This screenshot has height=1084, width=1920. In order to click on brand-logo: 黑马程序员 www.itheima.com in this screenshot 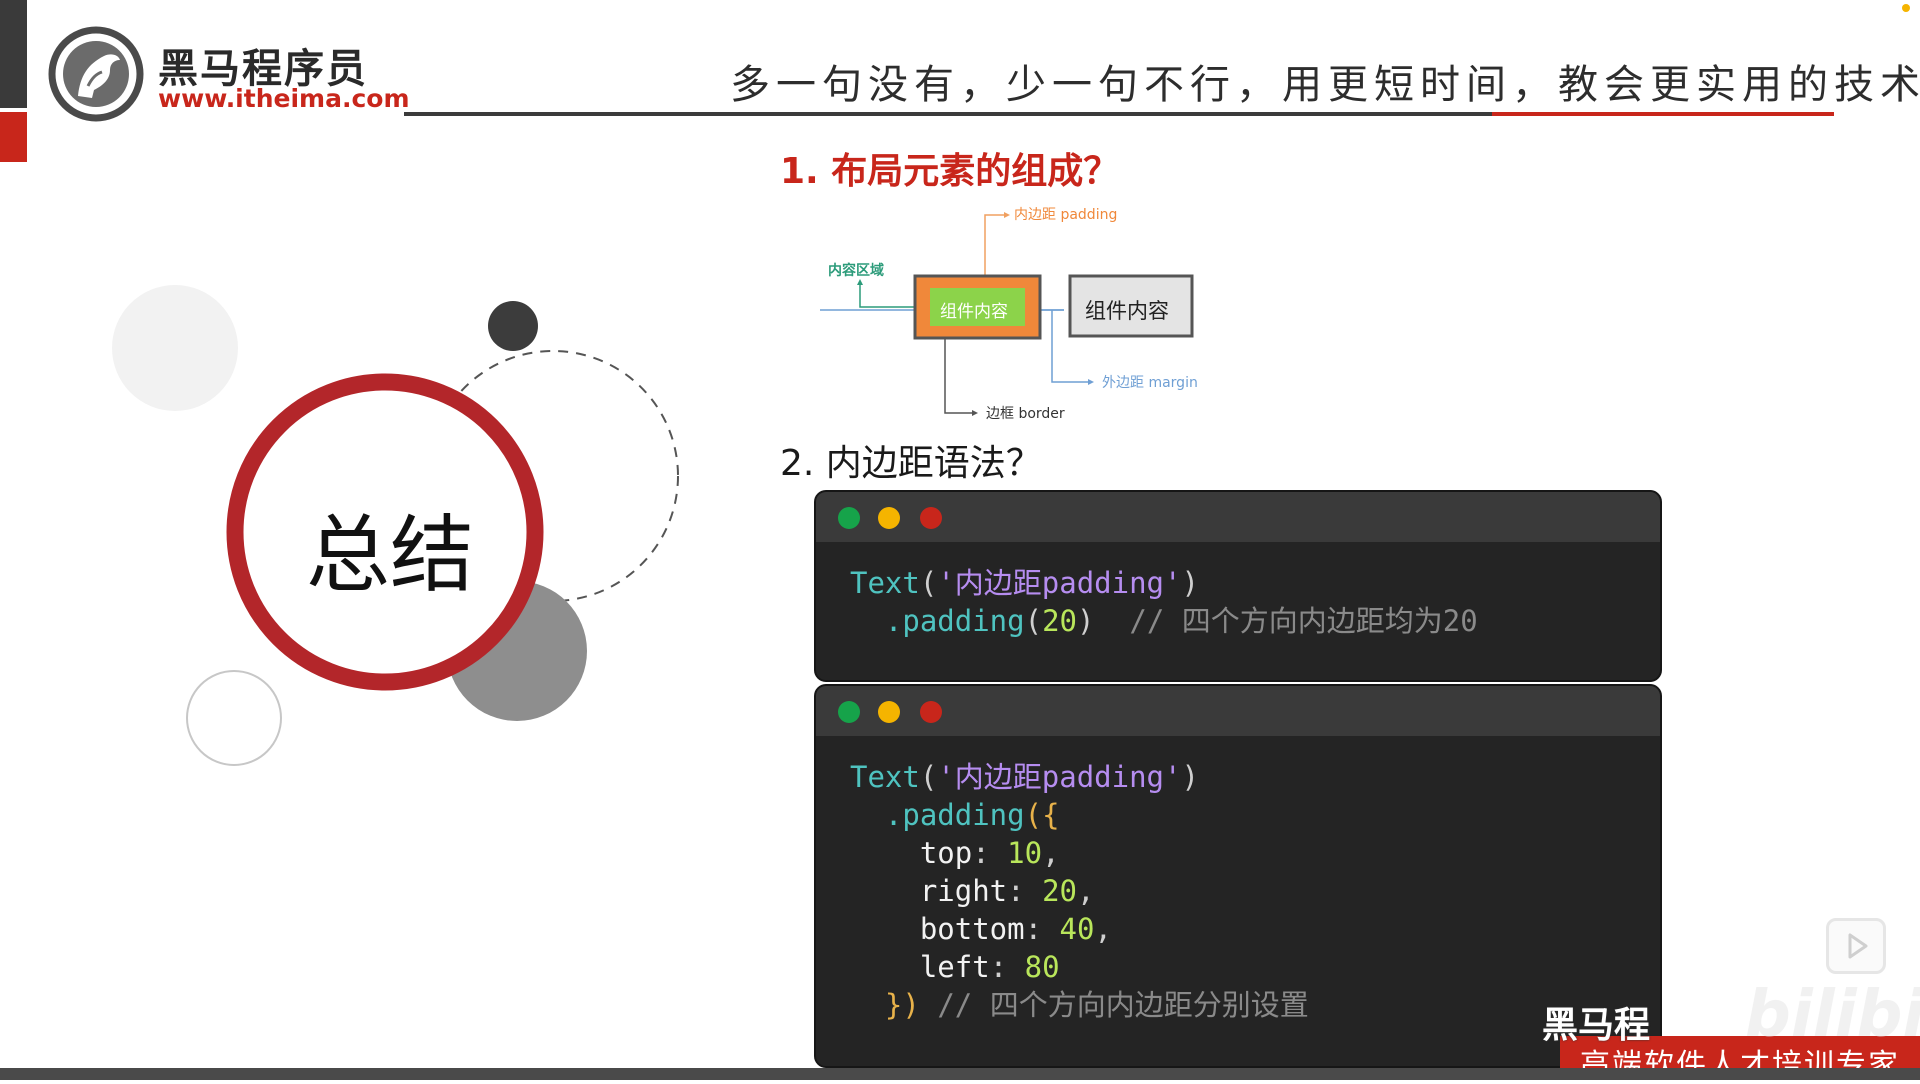, I will do `click(229, 74)`.